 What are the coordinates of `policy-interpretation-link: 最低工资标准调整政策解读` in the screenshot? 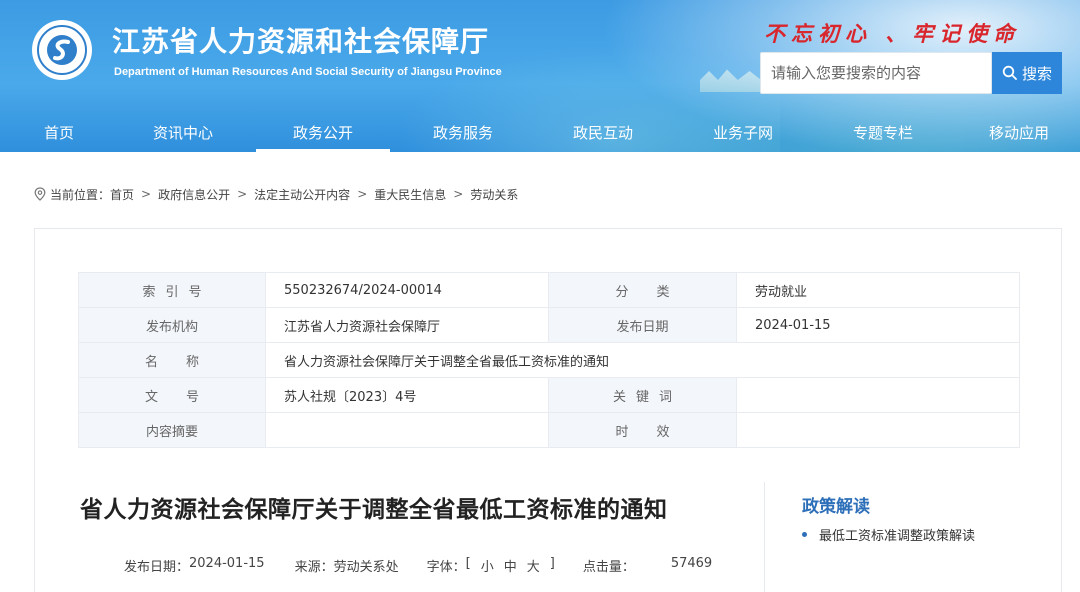 It's located at (888, 534).